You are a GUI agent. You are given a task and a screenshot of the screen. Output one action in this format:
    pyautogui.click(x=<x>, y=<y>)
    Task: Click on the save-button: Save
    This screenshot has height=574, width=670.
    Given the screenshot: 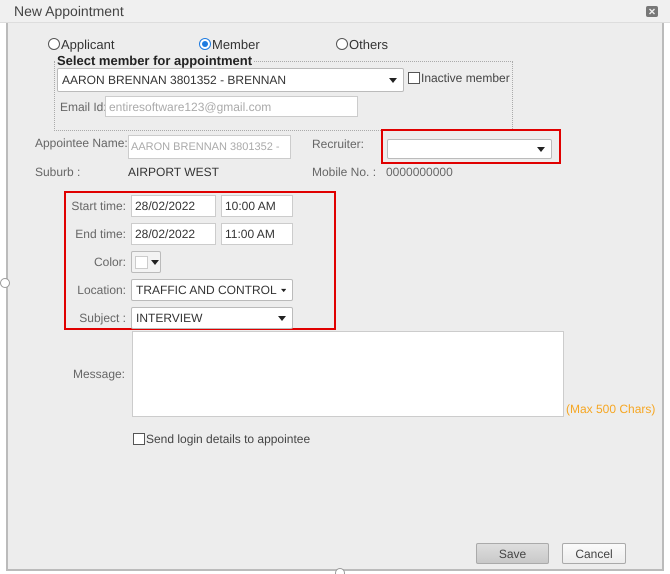 What is the action you would take?
    pyautogui.click(x=512, y=553)
    